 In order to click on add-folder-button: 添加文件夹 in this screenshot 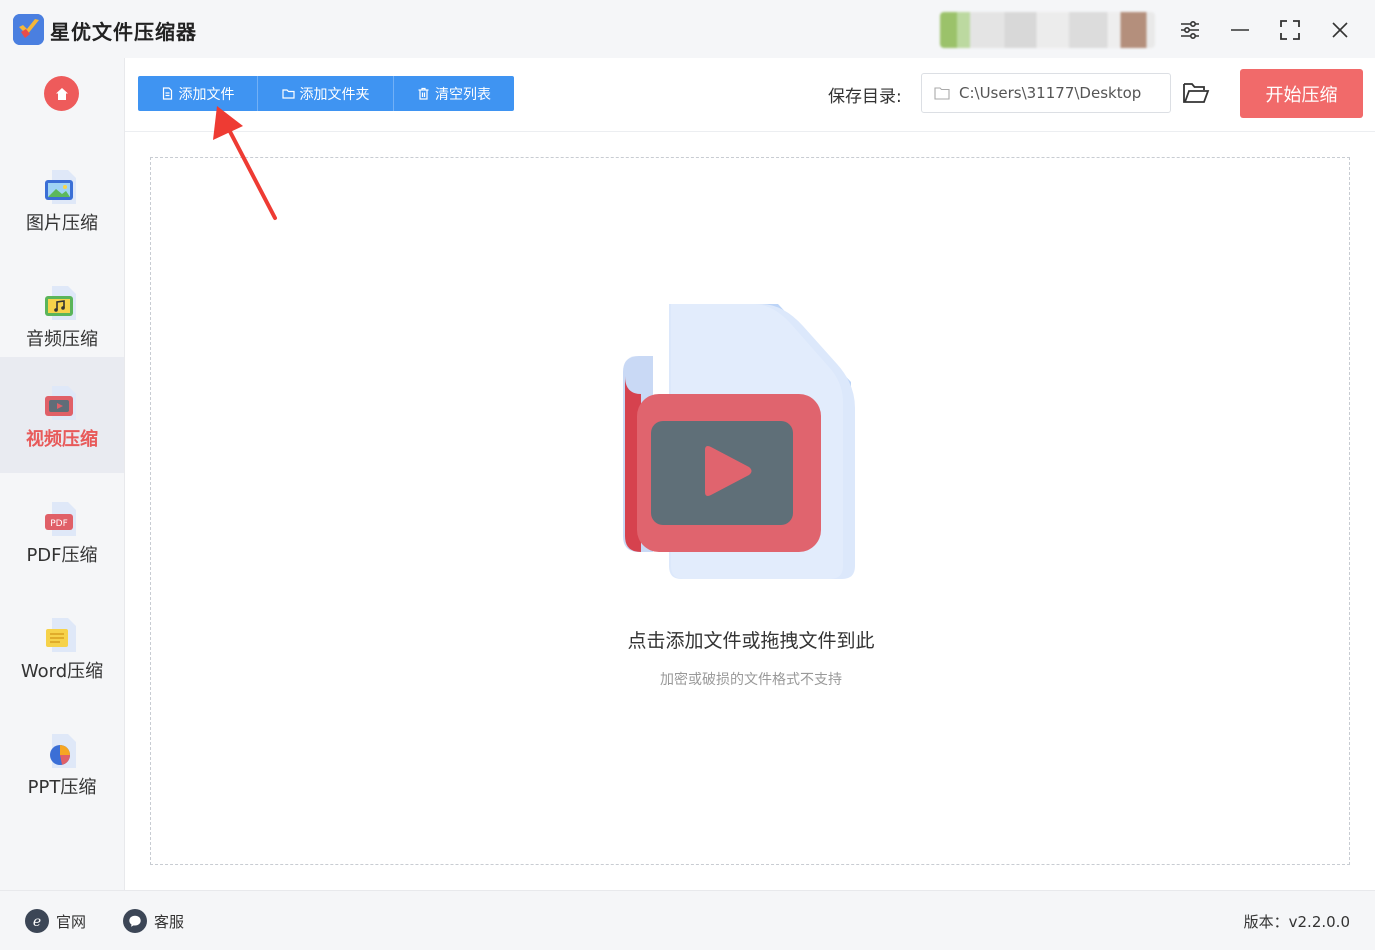, I will do `click(326, 93)`.